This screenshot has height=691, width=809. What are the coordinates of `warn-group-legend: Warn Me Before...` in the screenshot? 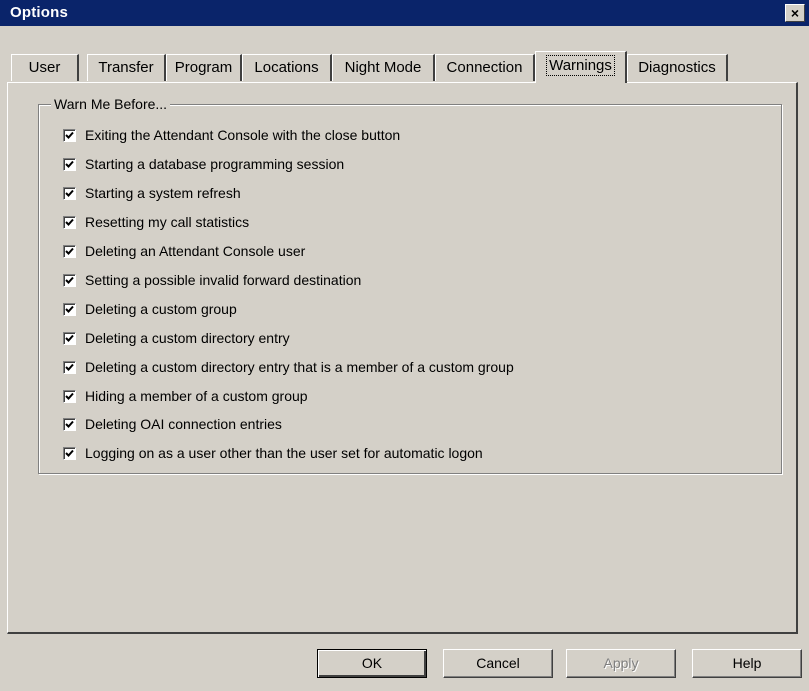 It's located at (111, 104).